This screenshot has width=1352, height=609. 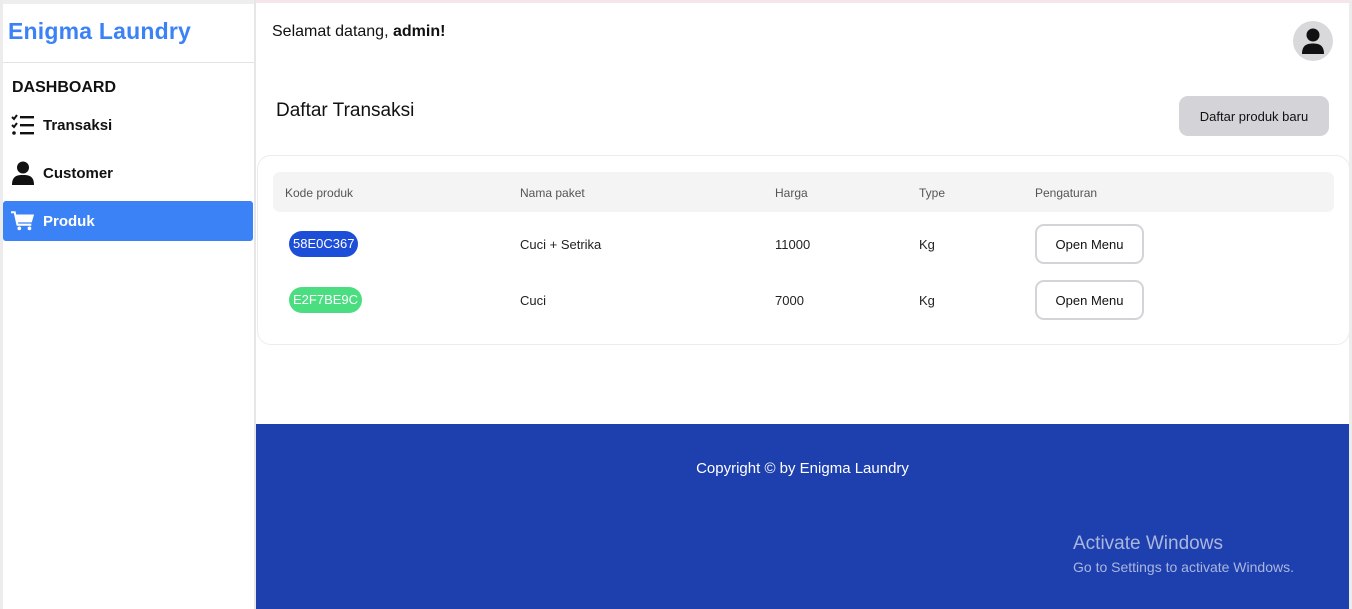 I want to click on column-header-pengaturan: Pengaturan, so click(x=1066, y=193).